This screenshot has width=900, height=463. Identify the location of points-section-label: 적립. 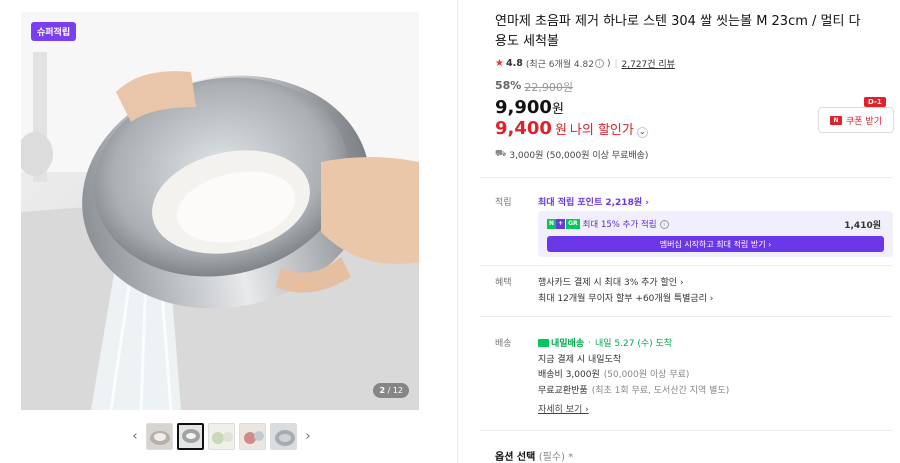
(503, 203).